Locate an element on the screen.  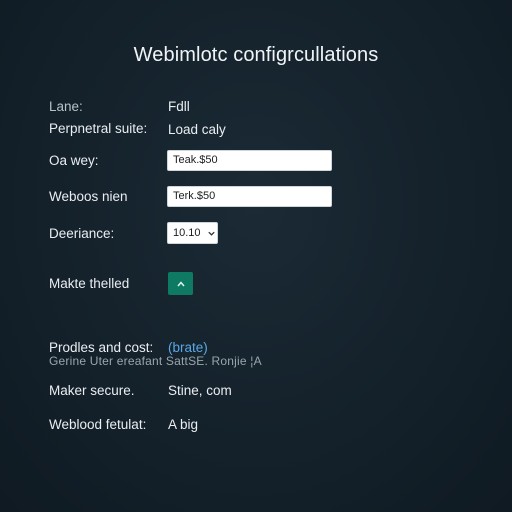
overlapping-text: Gerine Uter ereafant SattSE. Ronjie ¦A is located at coordinates (155, 361).